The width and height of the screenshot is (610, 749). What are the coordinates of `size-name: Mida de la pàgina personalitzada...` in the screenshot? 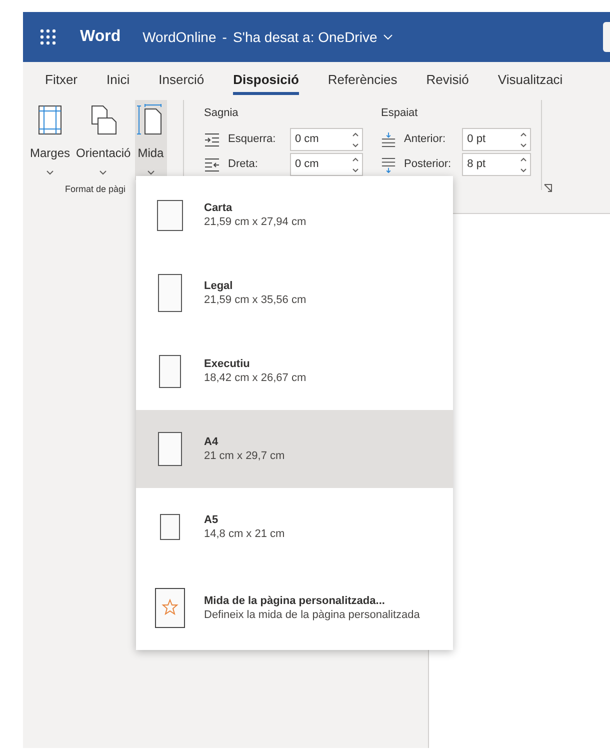 It's located at (295, 601).